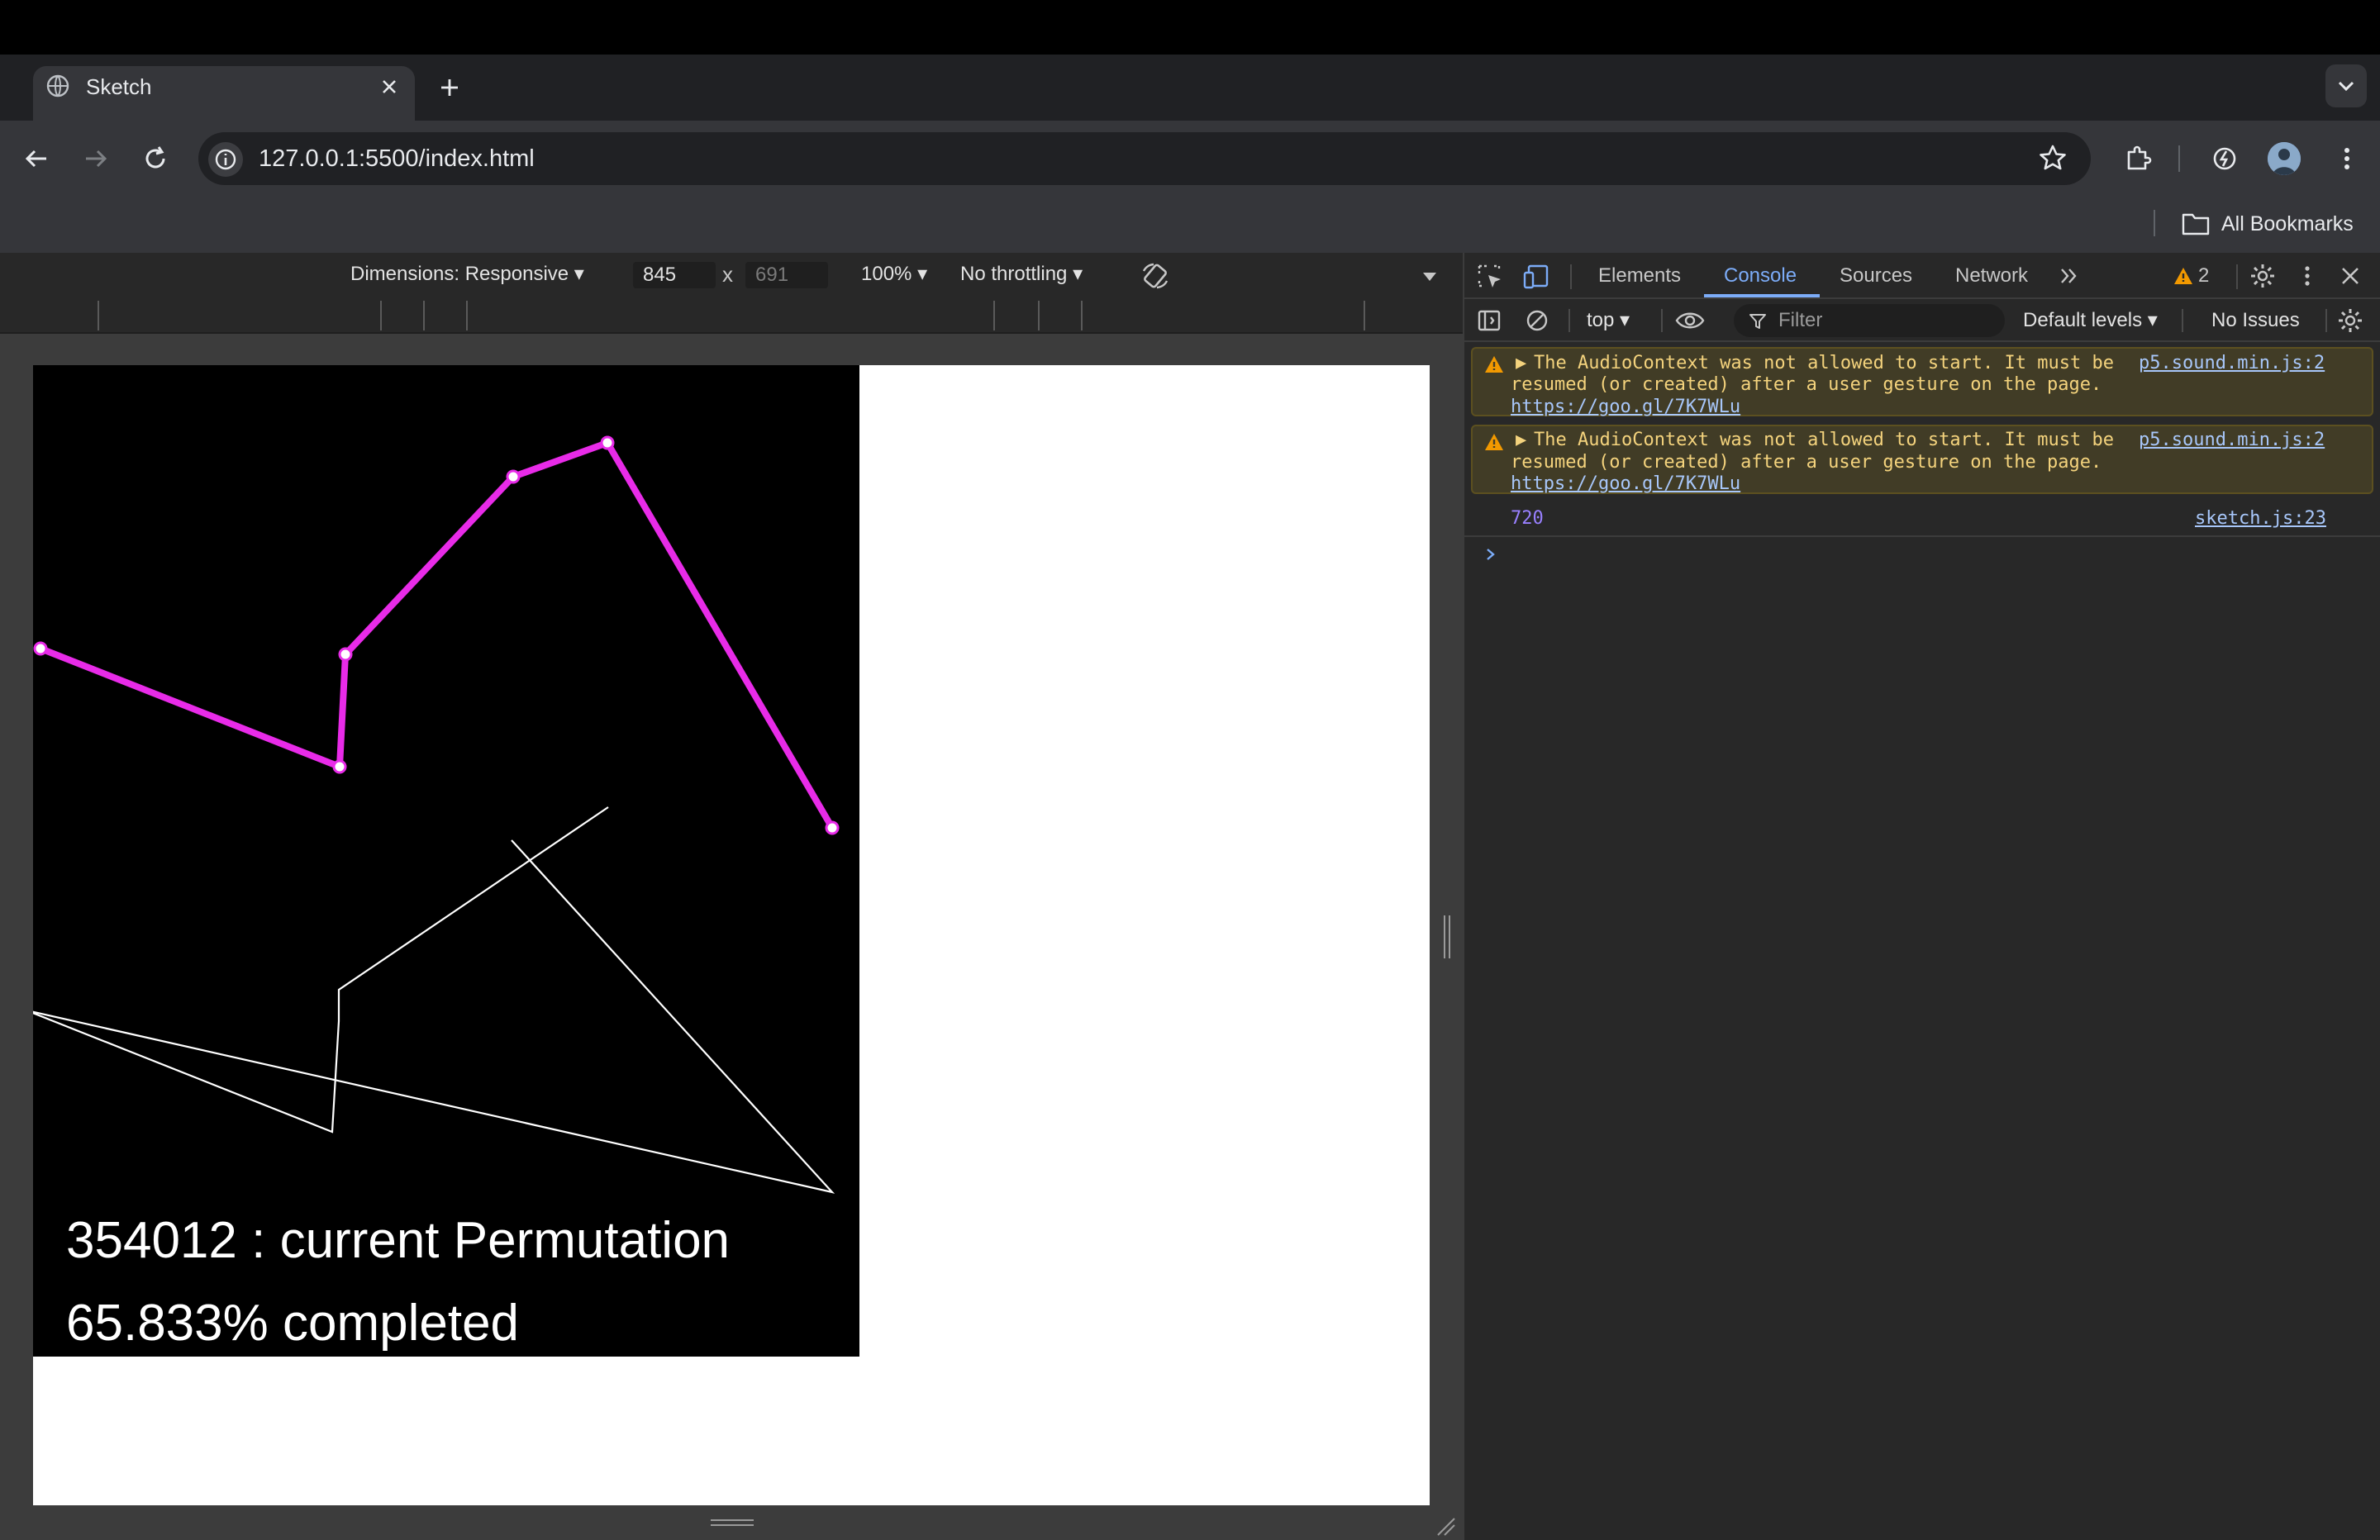  I want to click on resize-handle-bottom, so click(732, 1522).